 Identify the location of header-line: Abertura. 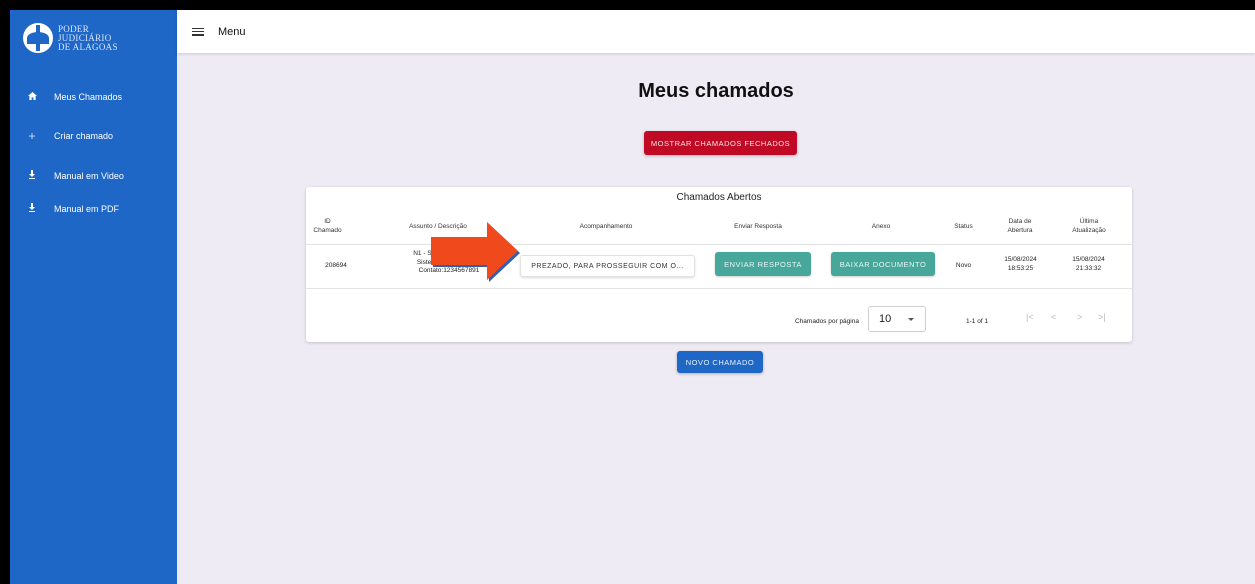
(1020, 230).